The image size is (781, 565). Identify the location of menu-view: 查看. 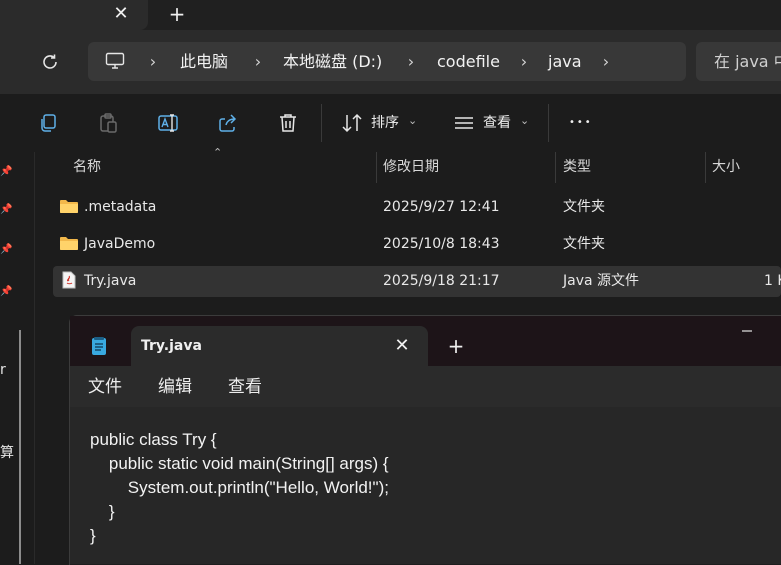
(245, 387).